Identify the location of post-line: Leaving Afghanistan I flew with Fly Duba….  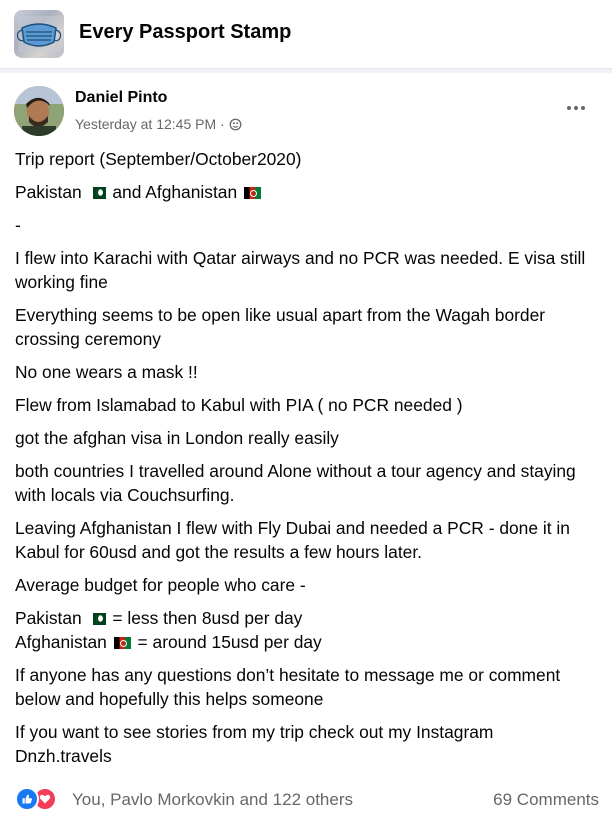
(292, 540).